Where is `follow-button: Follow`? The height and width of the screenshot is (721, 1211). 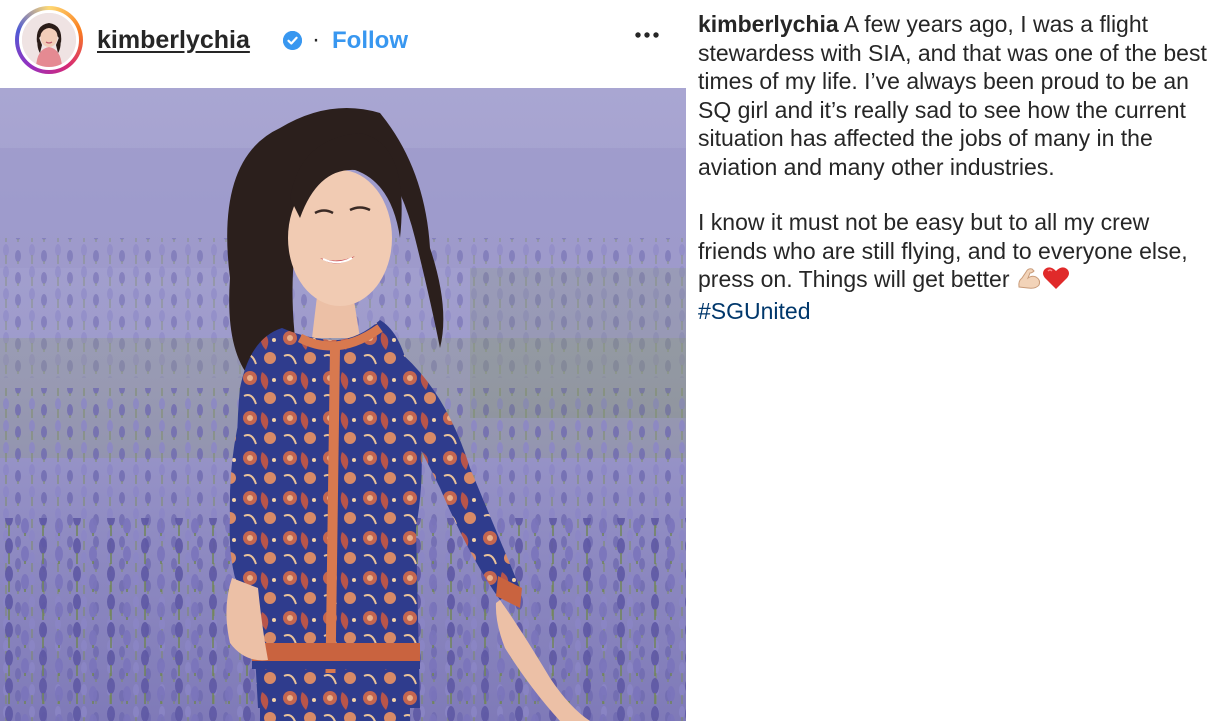 follow-button: Follow is located at coordinates (370, 41).